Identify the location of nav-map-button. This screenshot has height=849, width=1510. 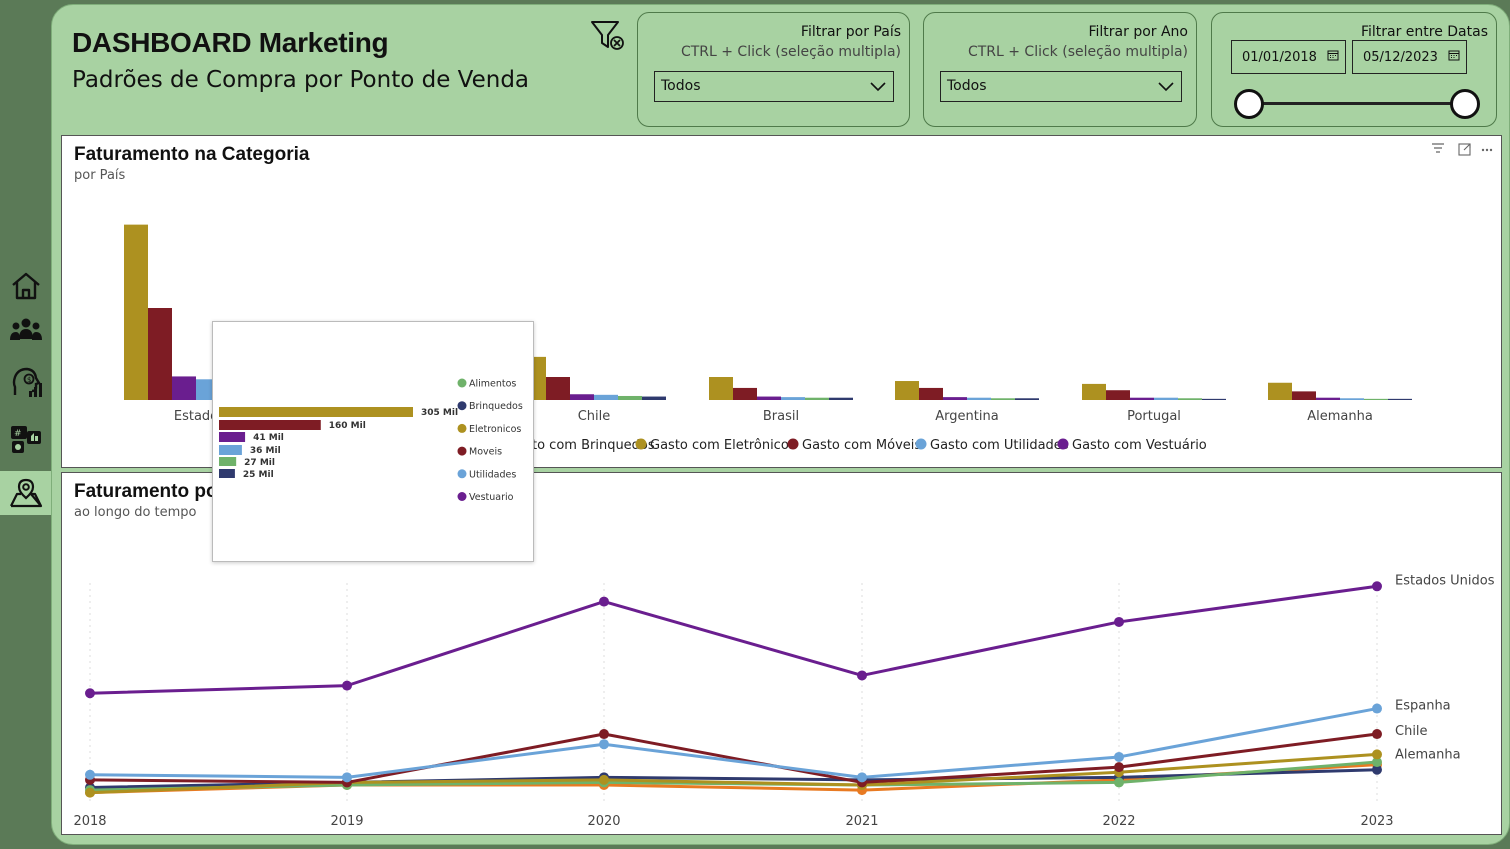
(26, 493).